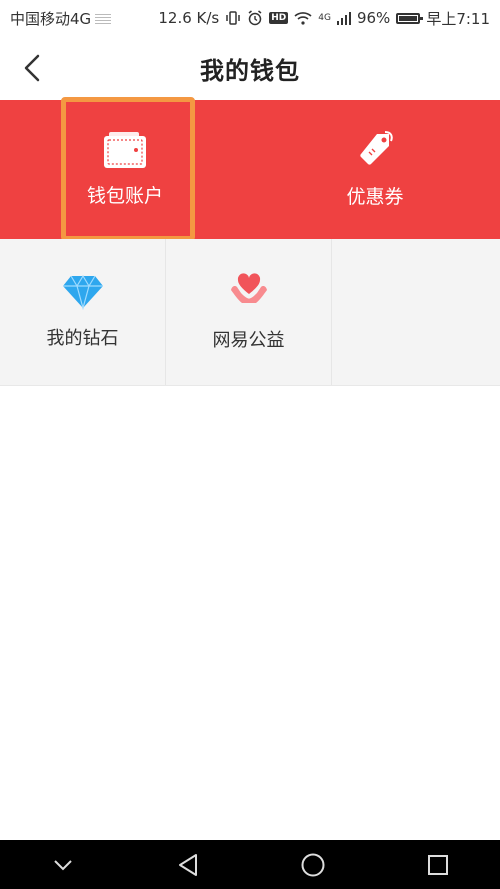 The width and height of the screenshot is (500, 889). What do you see at coordinates (375, 197) in the screenshot?
I see `coupon-label: 优惠券` at bounding box center [375, 197].